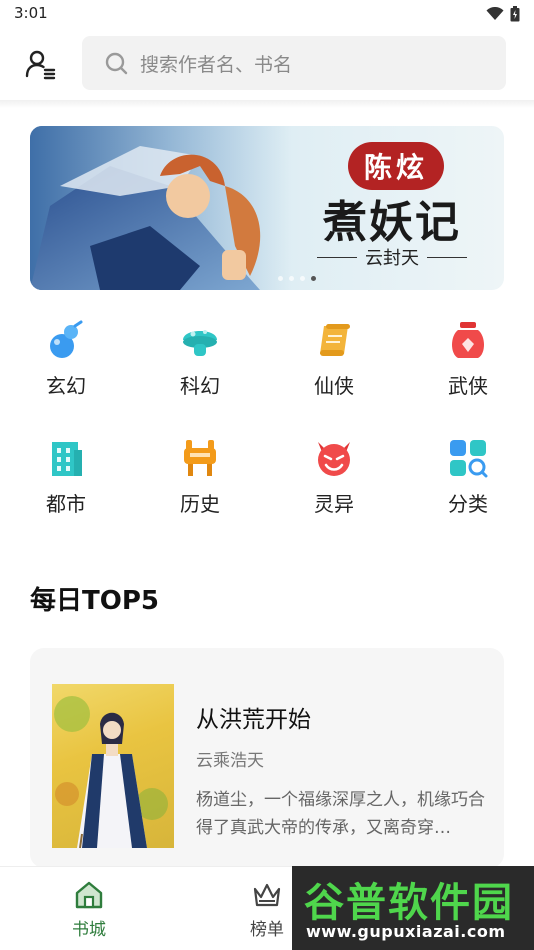 Image resolution: width=534 pixels, height=950 pixels. What do you see at coordinates (200, 386) in the screenshot?
I see `category-label: 科幻` at bounding box center [200, 386].